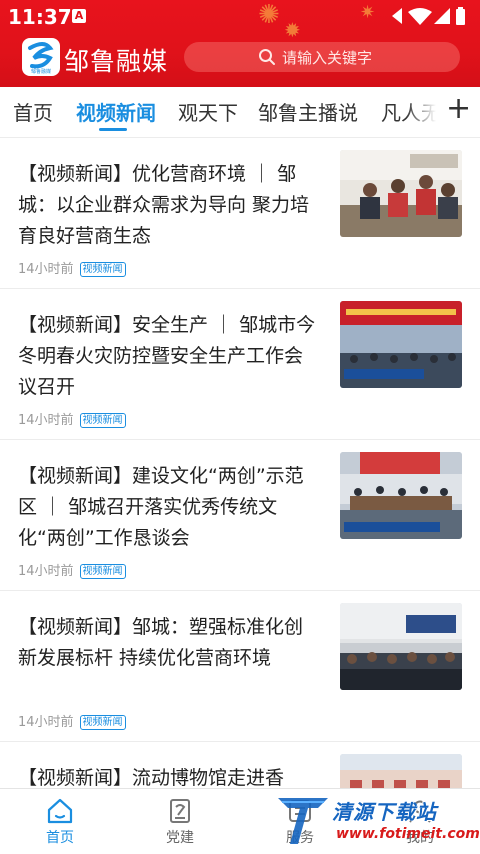  I want to click on search-placeholder: 请输入关键字, so click(327, 57).